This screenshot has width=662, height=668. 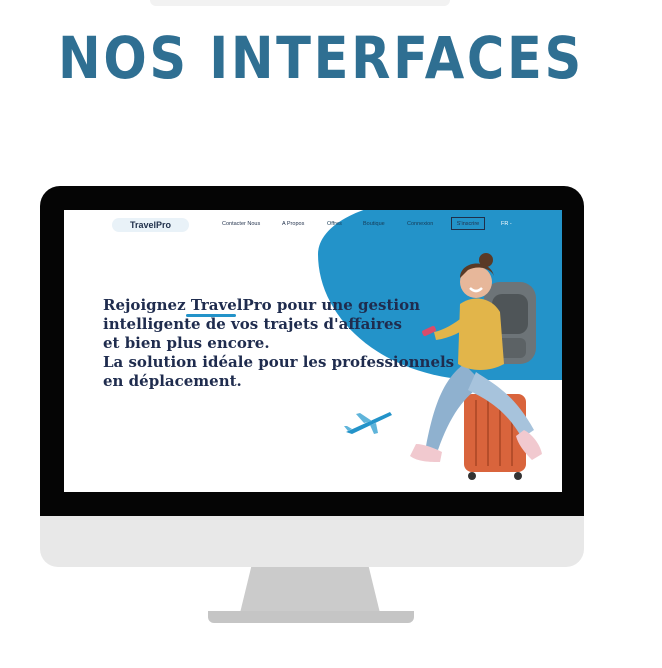 What do you see at coordinates (293, 224) in the screenshot?
I see `nav-about: A Propos` at bounding box center [293, 224].